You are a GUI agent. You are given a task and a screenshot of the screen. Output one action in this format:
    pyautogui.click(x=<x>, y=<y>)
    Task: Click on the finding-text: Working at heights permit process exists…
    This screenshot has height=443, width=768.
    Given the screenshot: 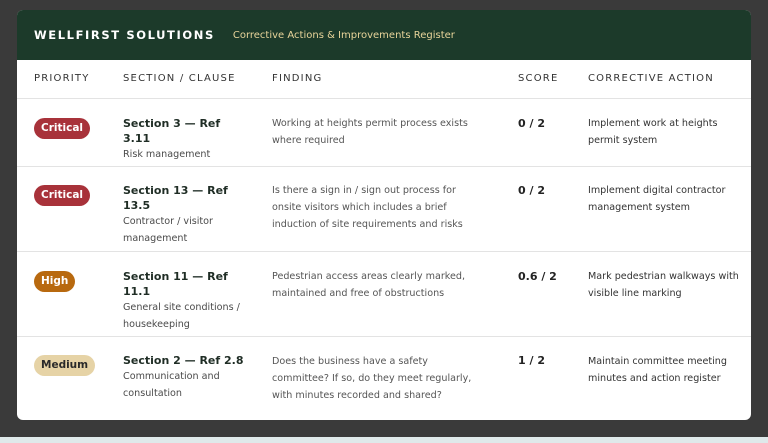 What is the action you would take?
    pyautogui.click(x=370, y=132)
    